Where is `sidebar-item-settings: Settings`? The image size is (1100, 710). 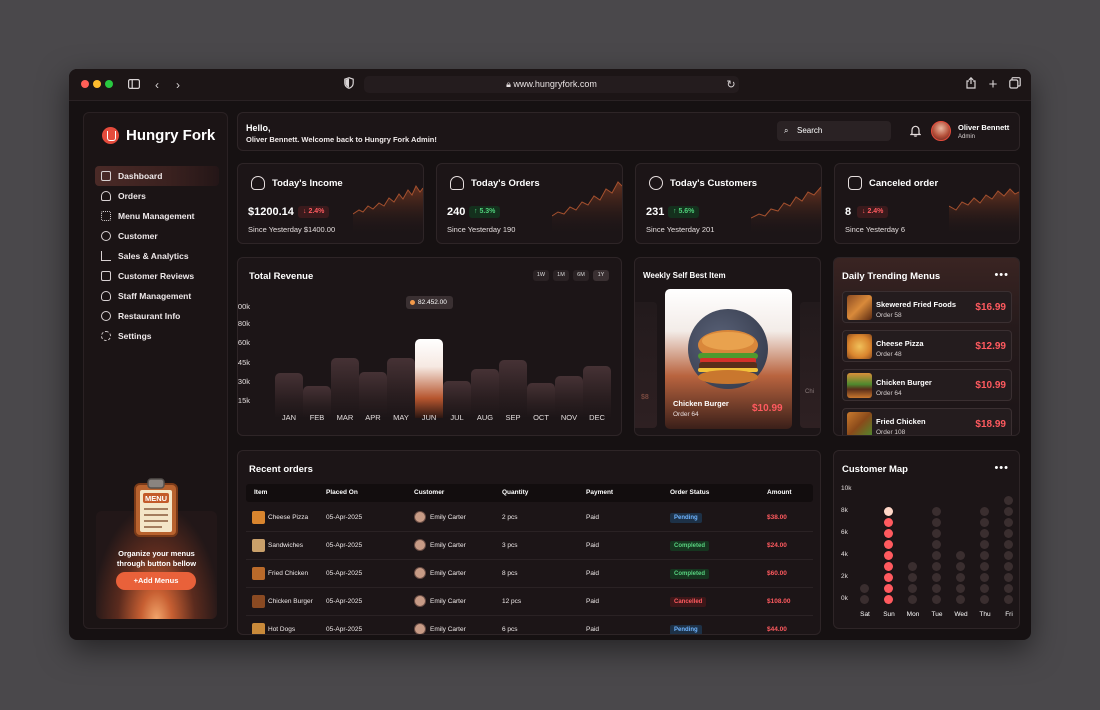 sidebar-item-settings: Settings is located at coordinates (157, 336).